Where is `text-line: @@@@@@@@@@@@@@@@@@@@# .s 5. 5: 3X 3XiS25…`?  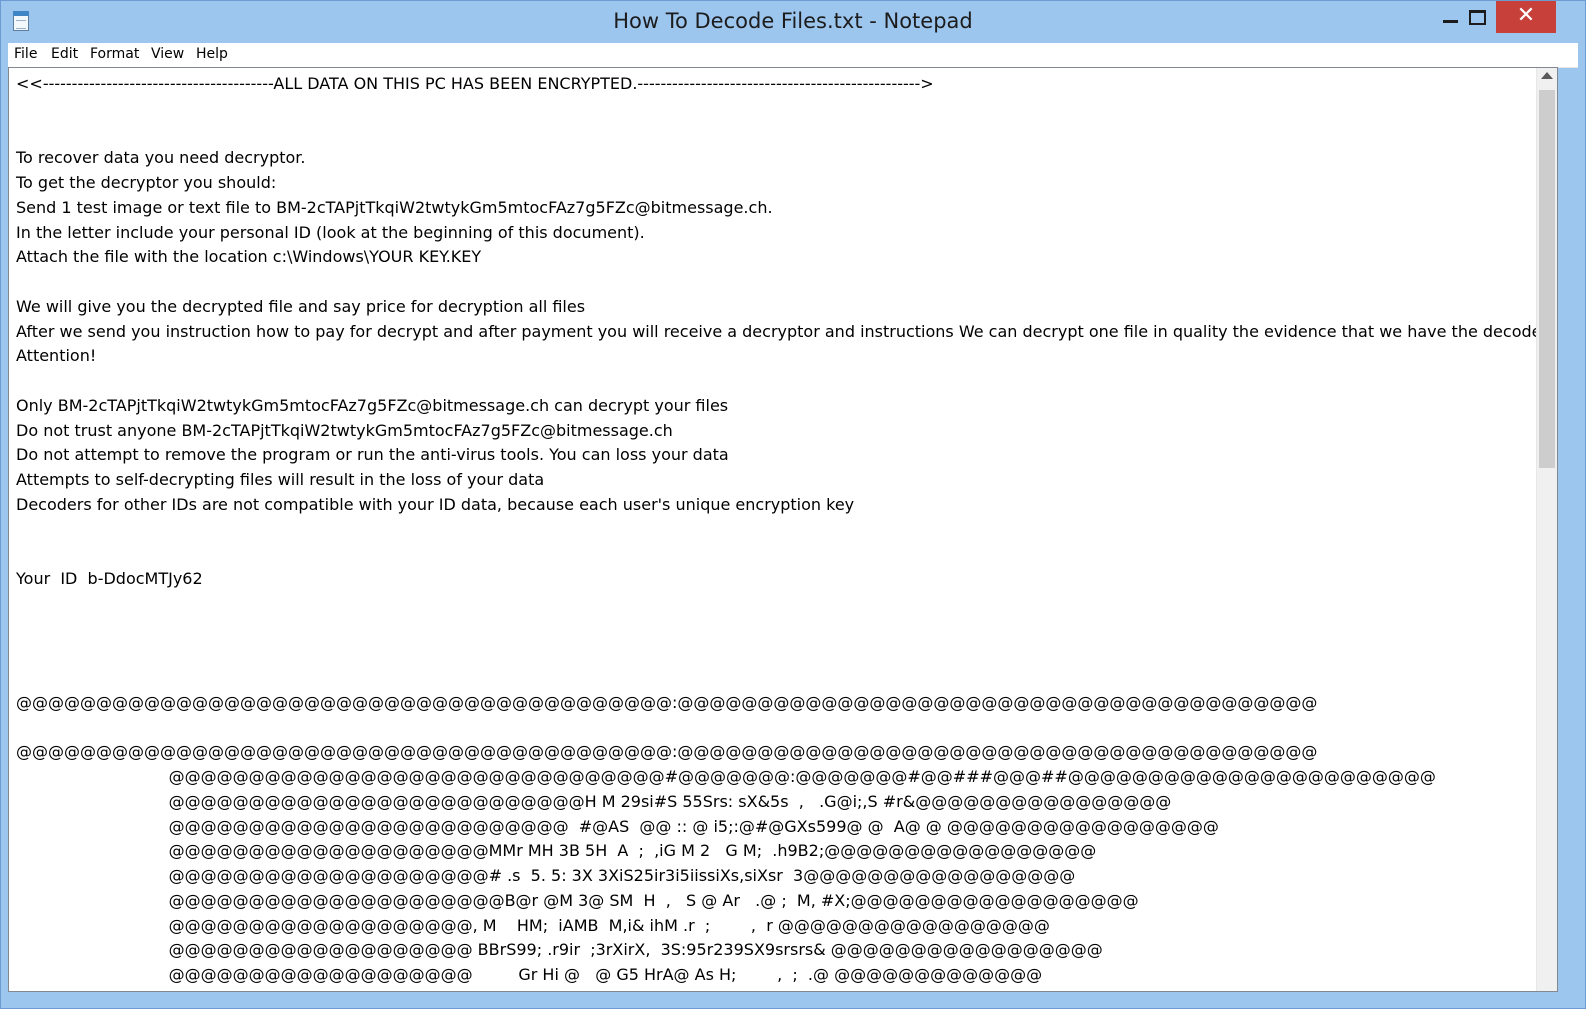
text-line: @@@@@@@@@@@@@@@@@@@@# .s 5. 5: 3X 3XiS25… is located at coordinates (546, 875).